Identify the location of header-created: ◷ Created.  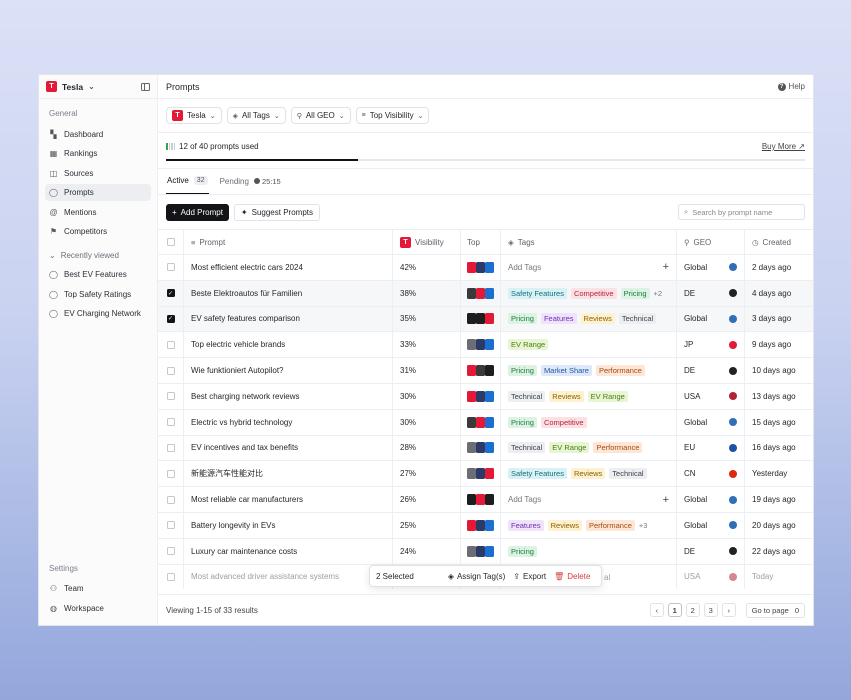
(779, 242).